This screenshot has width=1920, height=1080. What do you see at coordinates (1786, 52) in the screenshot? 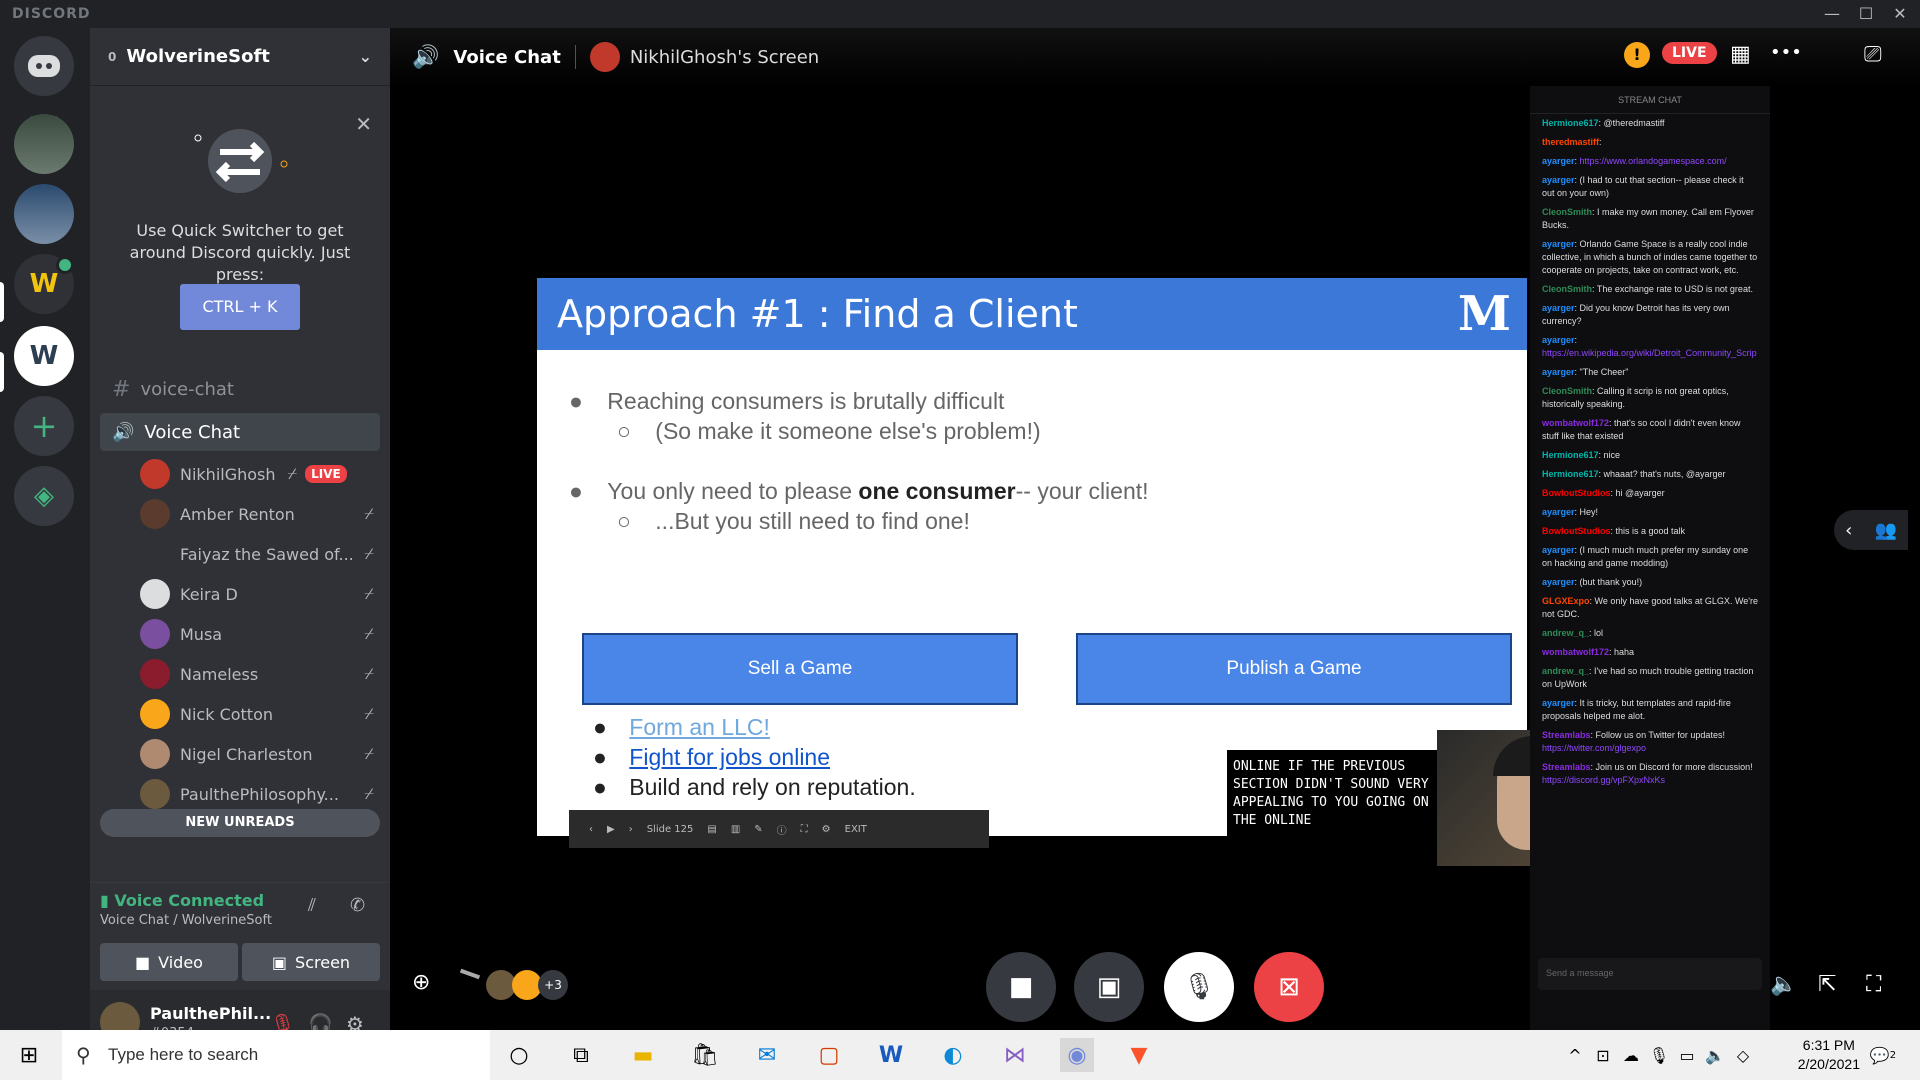
I see `more-options-icon: •••` at bounding box center [1786, 52].